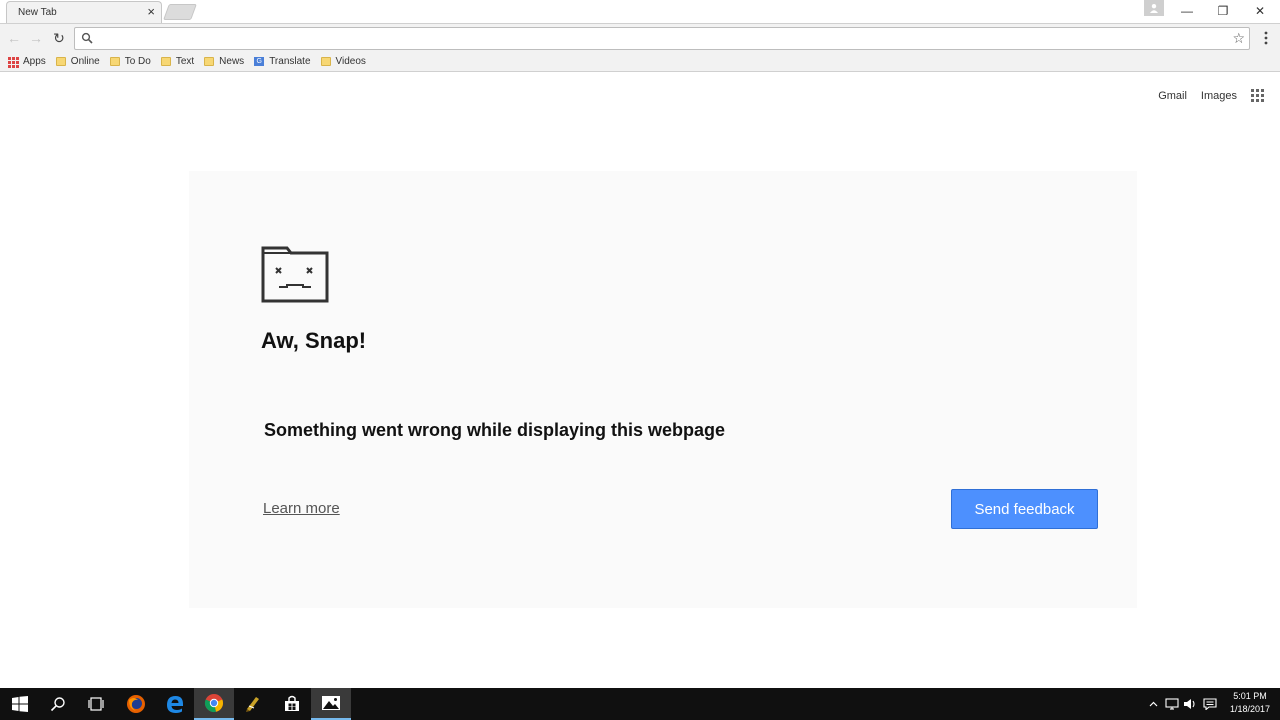  I want to click on profile-icon, so click(1154, 8).